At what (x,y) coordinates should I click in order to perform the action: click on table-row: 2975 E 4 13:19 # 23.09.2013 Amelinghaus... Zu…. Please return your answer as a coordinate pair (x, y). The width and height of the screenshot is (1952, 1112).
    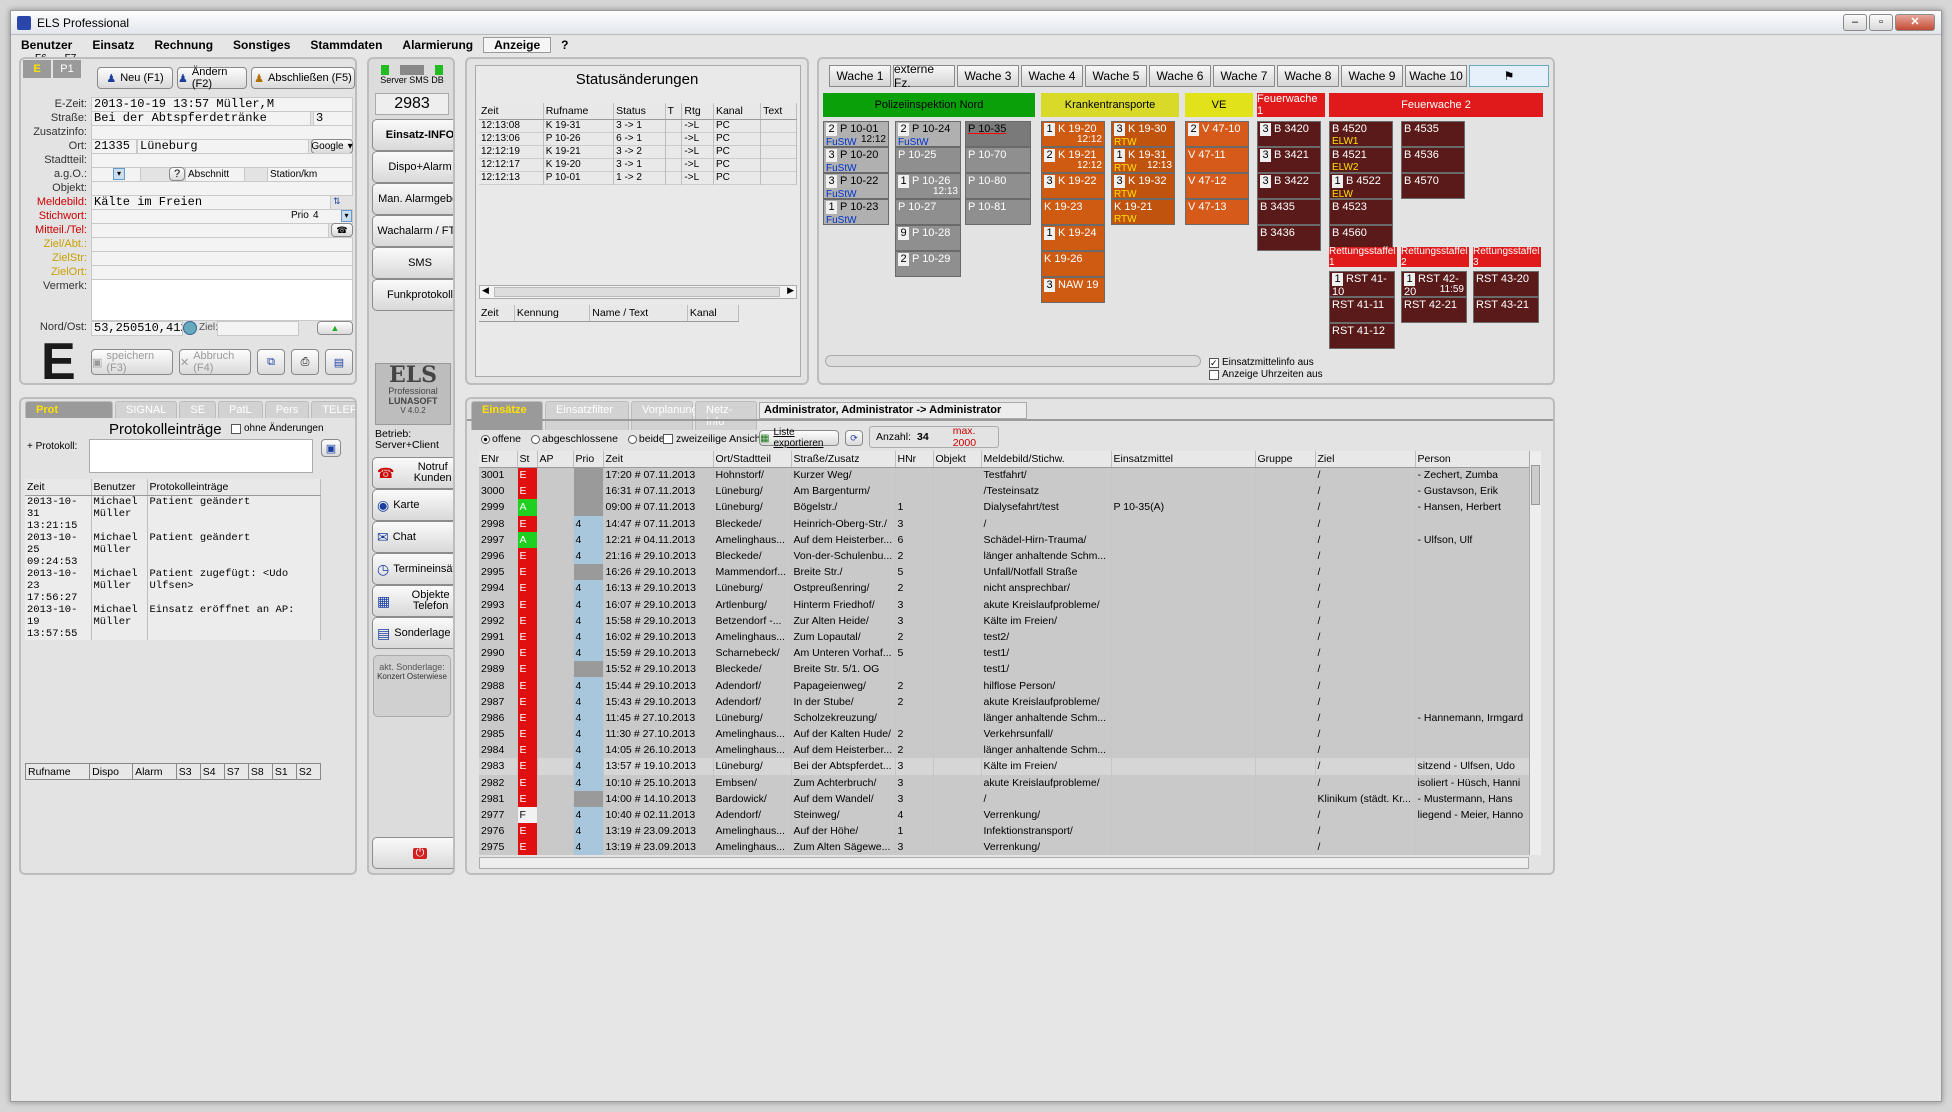
    Looking at the image, I should click on (1009, 847).